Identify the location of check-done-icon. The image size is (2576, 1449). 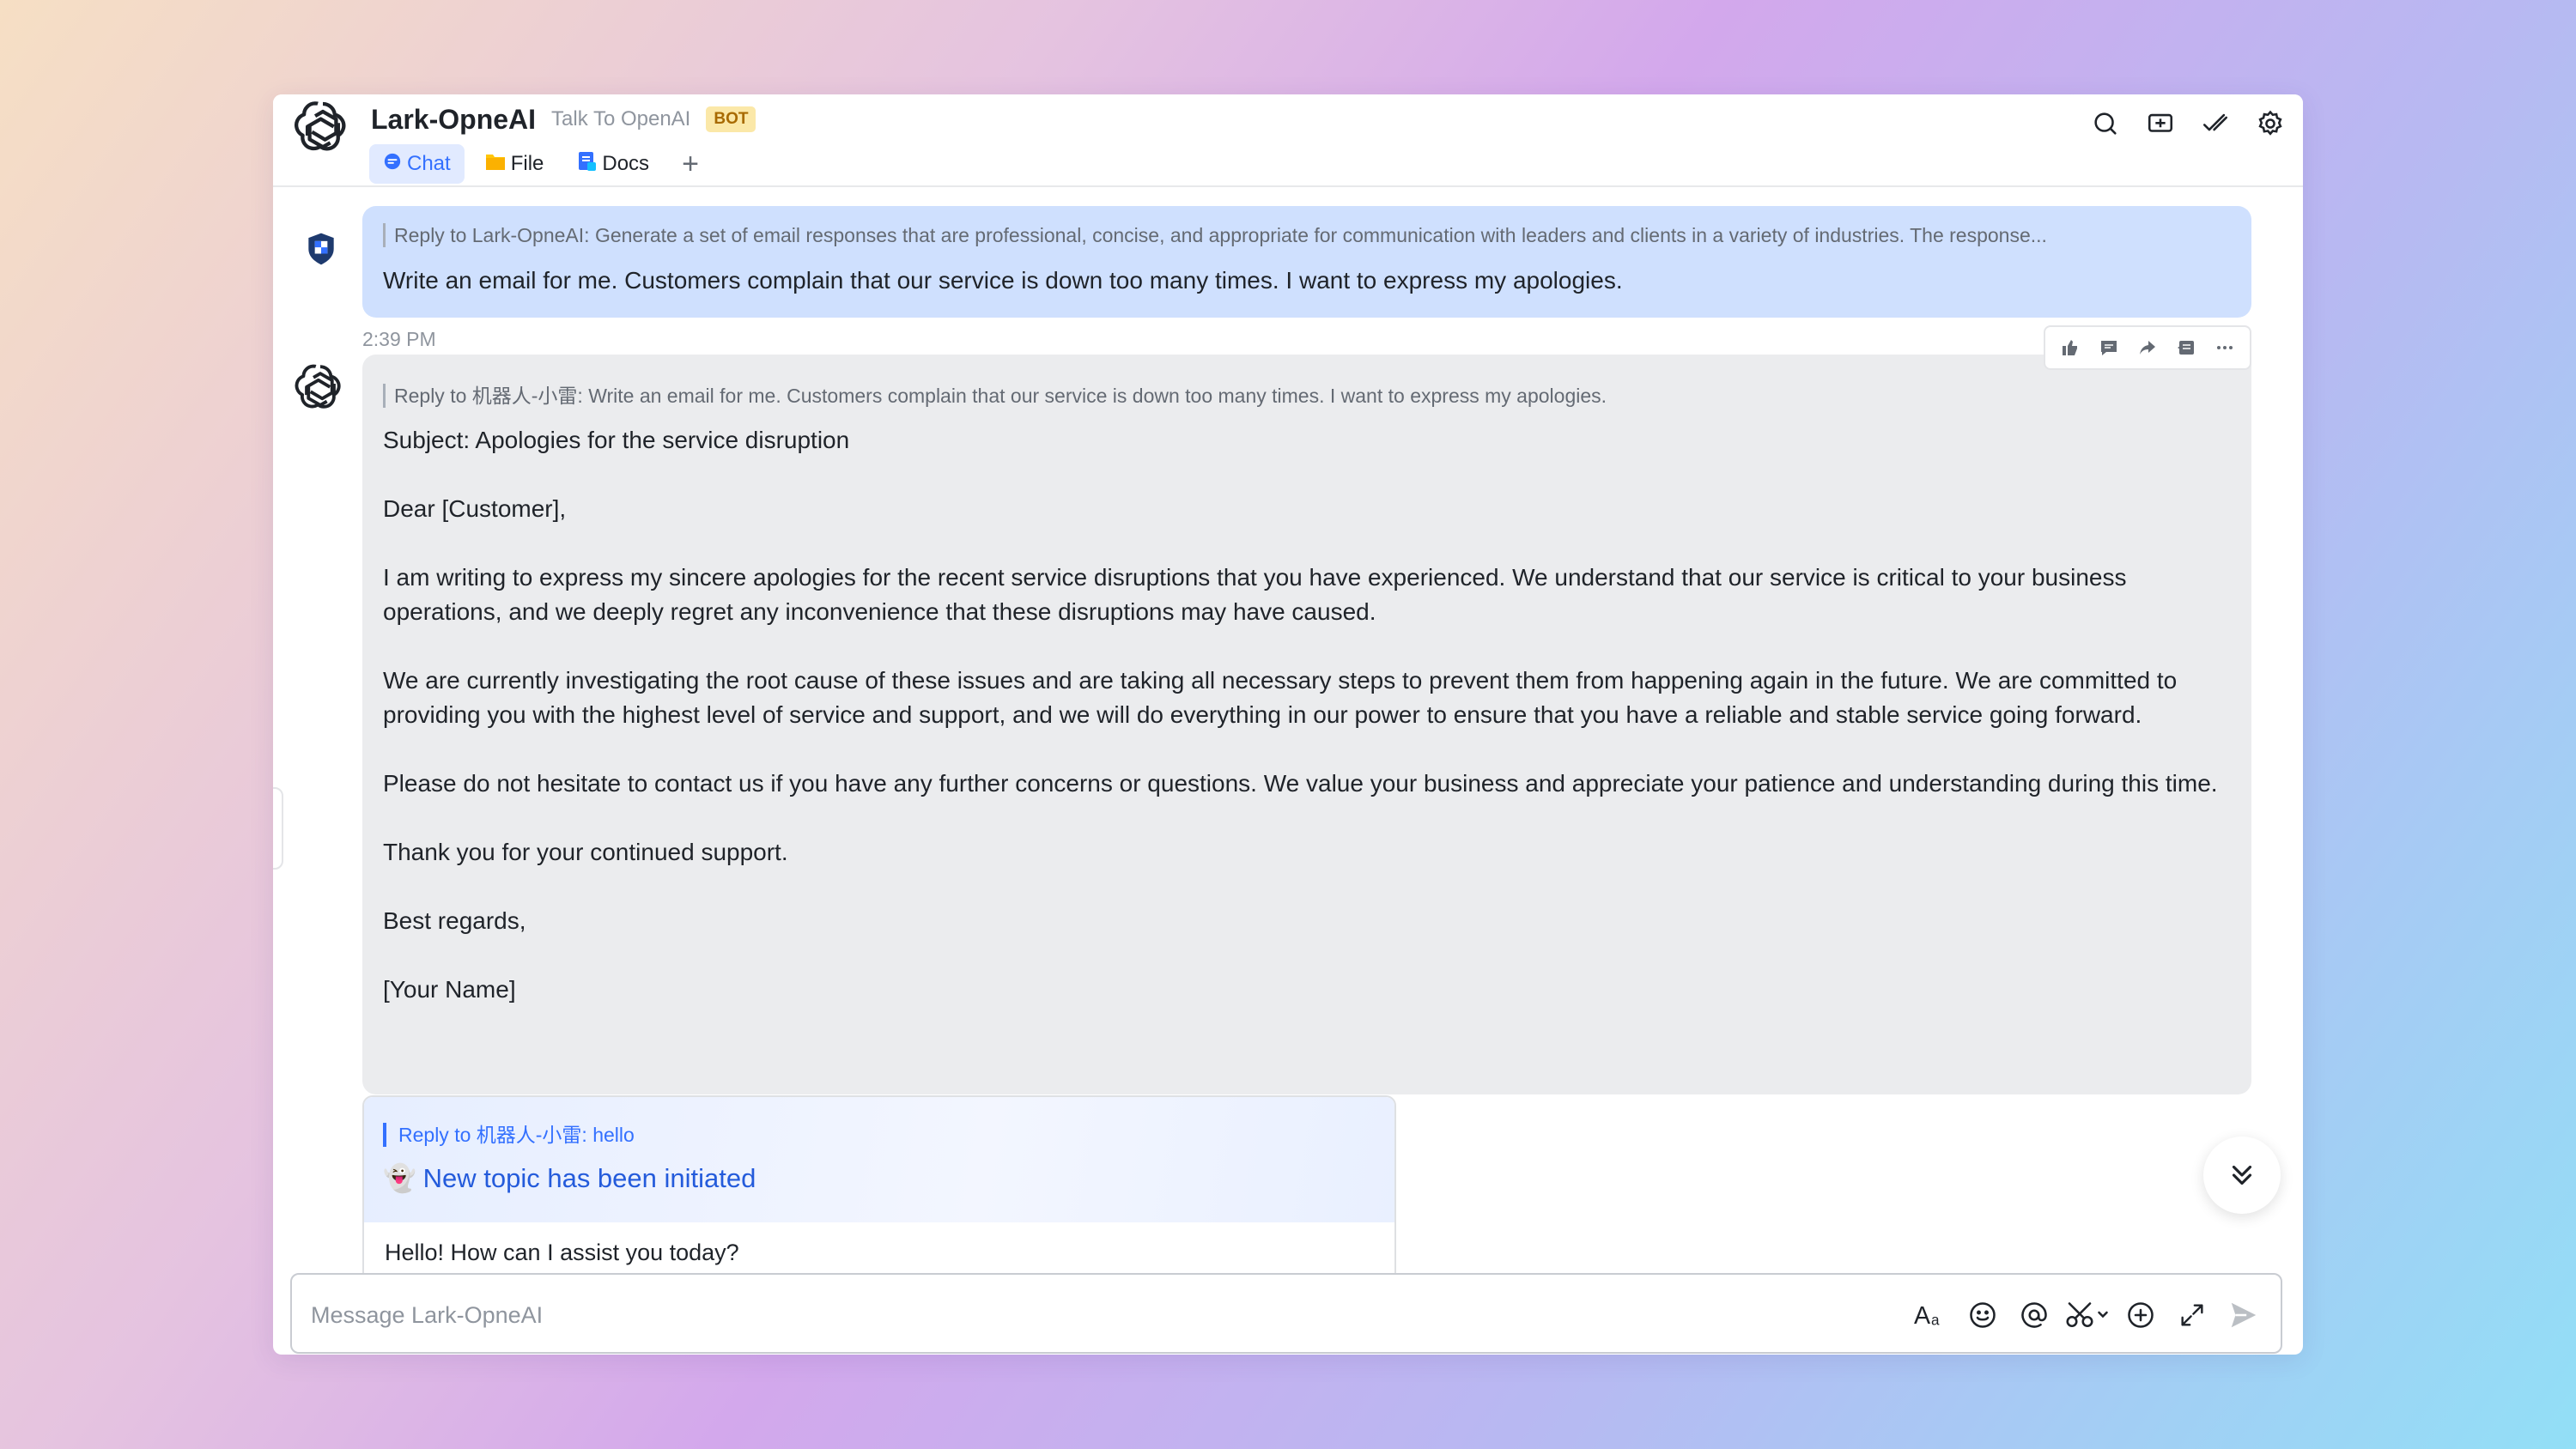
(2215, 122).